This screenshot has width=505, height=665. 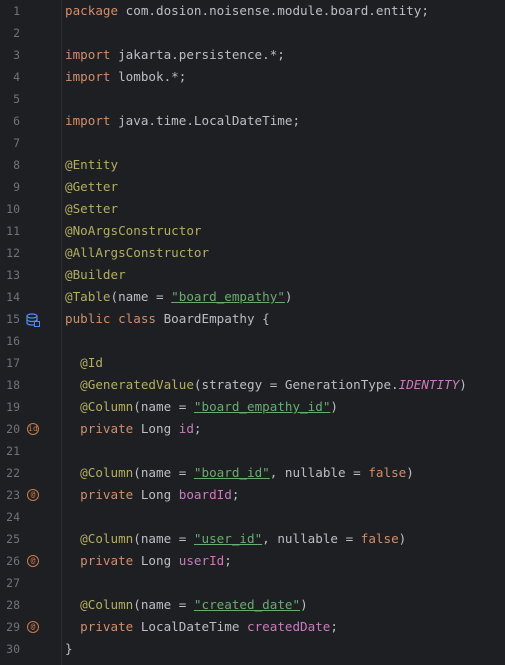 I want to click on line-number: 26, so click(x=10, y=561).